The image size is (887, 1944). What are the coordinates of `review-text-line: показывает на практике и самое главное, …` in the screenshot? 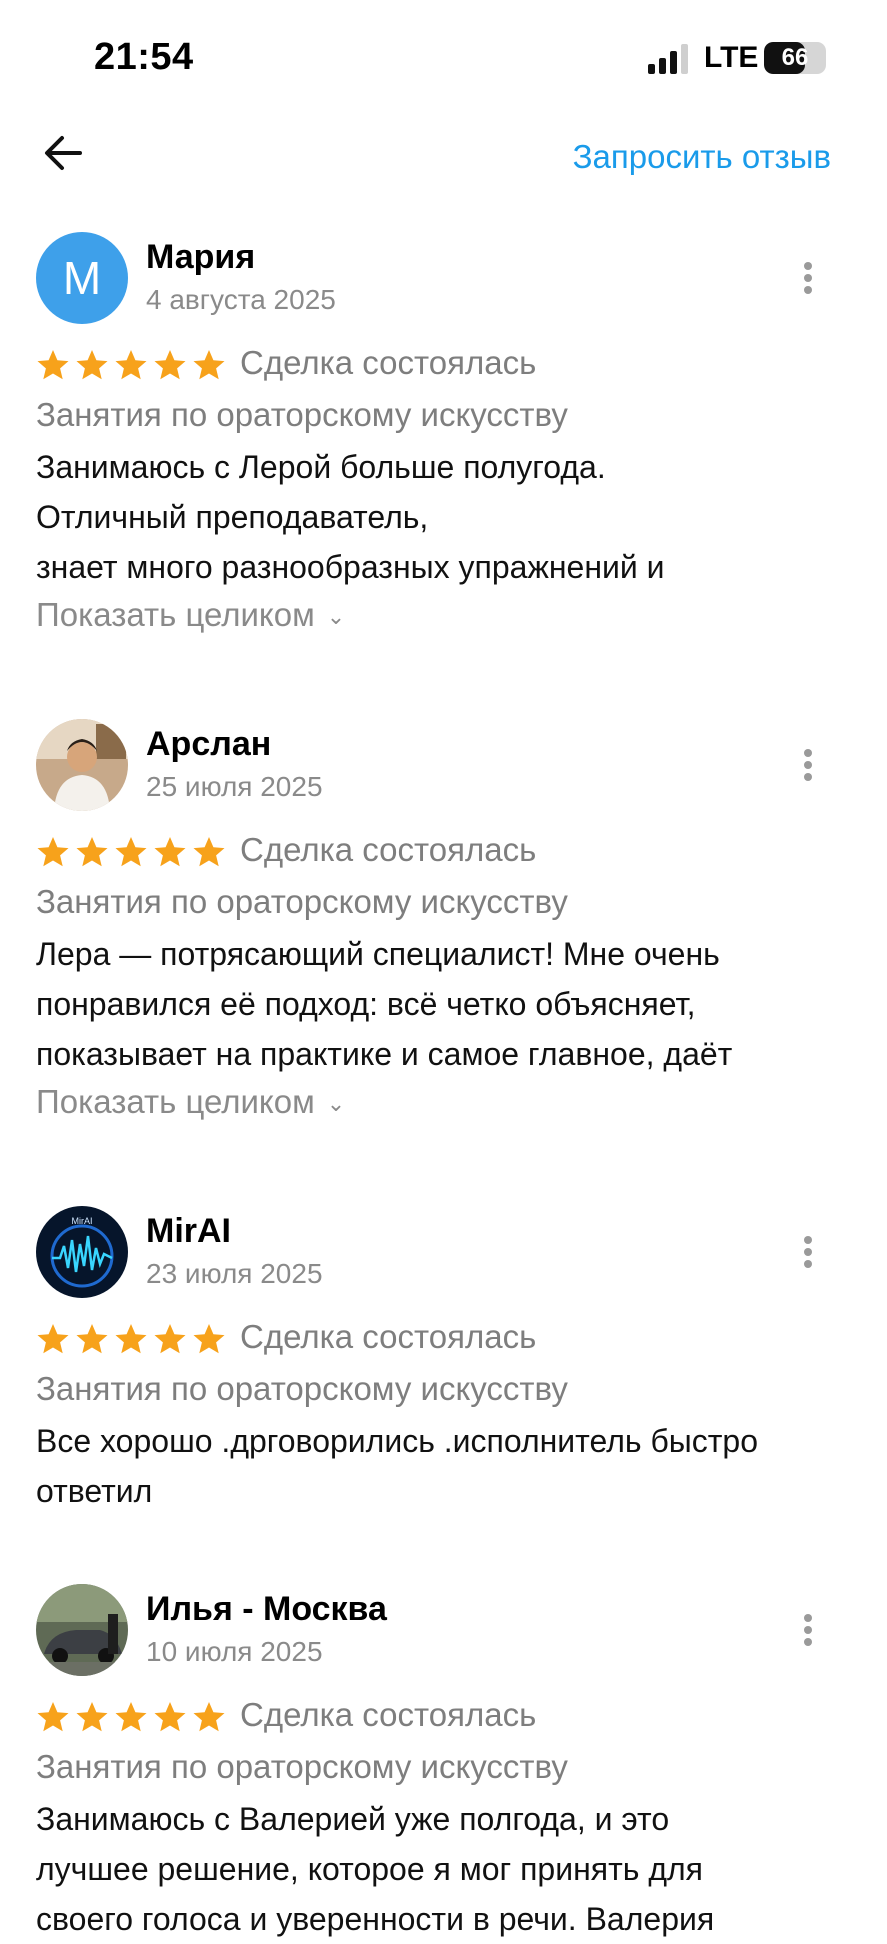 It's located at (384, 1054).